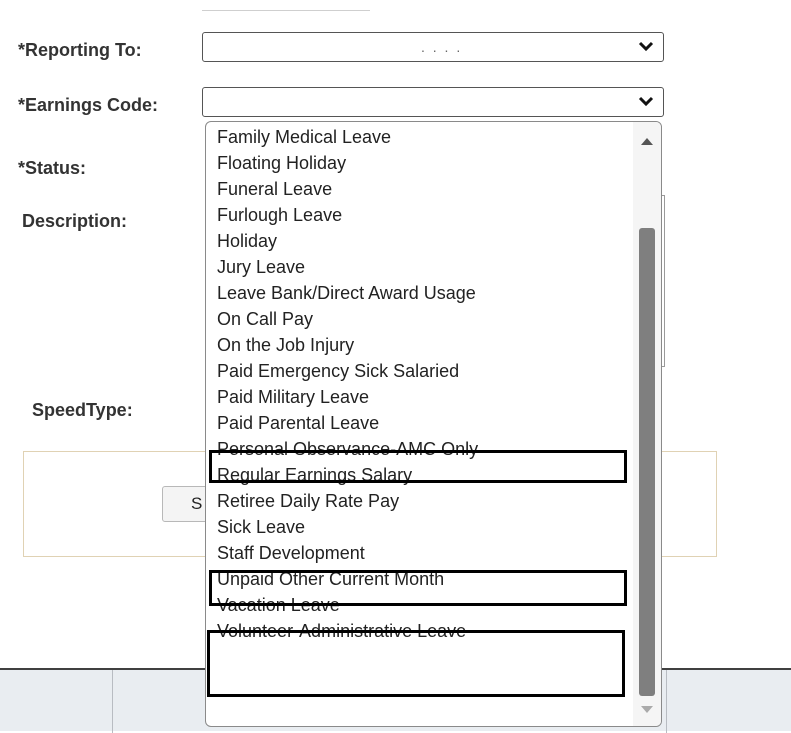  I want to click on previous-field-underline, so click(286, 5).